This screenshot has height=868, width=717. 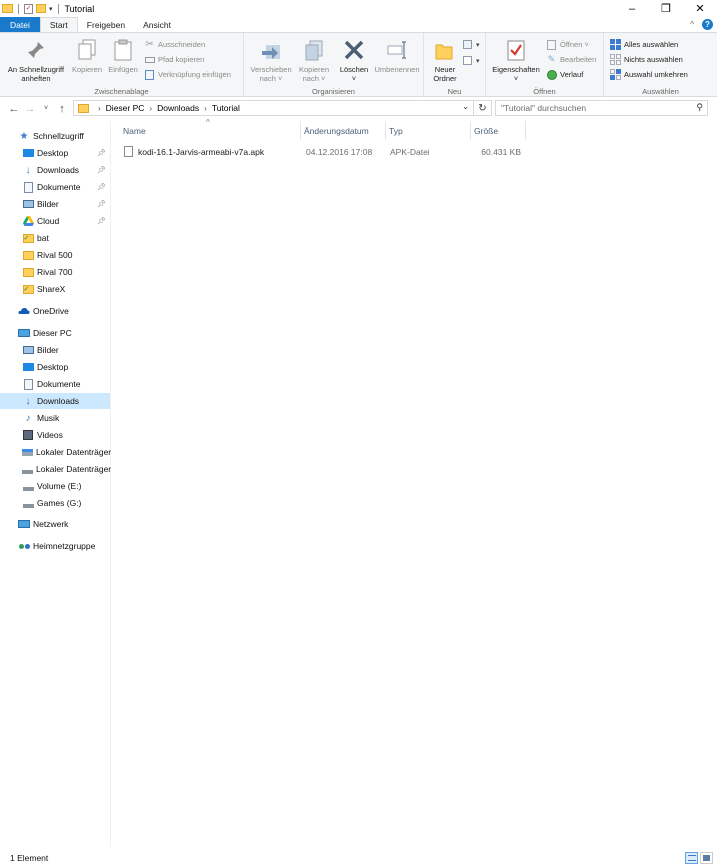 What do you see at coordinates (644, 44) in the screenshot?
I see `select-all-button: Alles auswählen` at bounding box center [644, 44].